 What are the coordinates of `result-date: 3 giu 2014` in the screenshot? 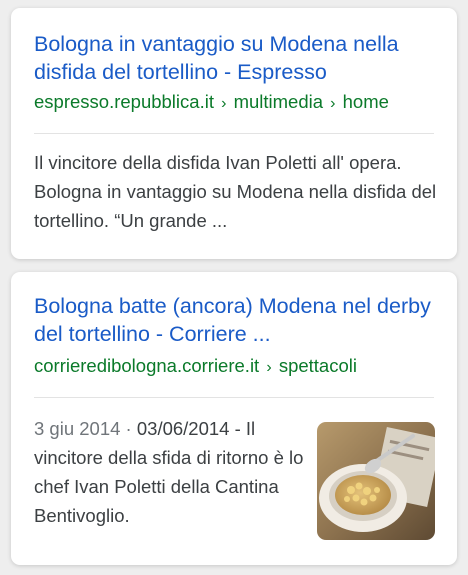 It's located at (77, 428).